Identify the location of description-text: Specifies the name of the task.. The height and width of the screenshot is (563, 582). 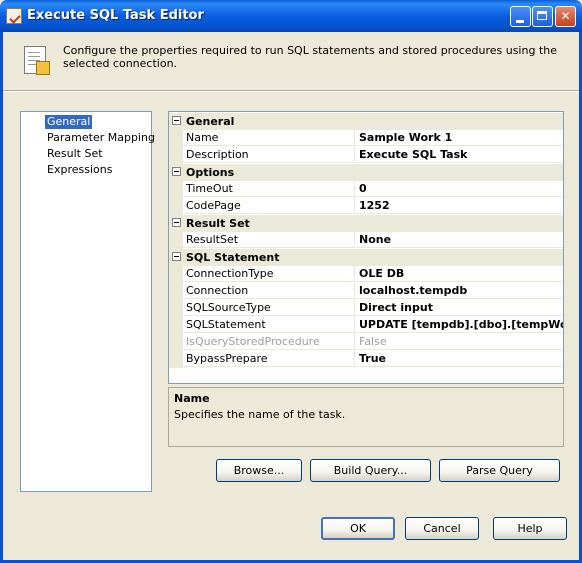
(260, 414).